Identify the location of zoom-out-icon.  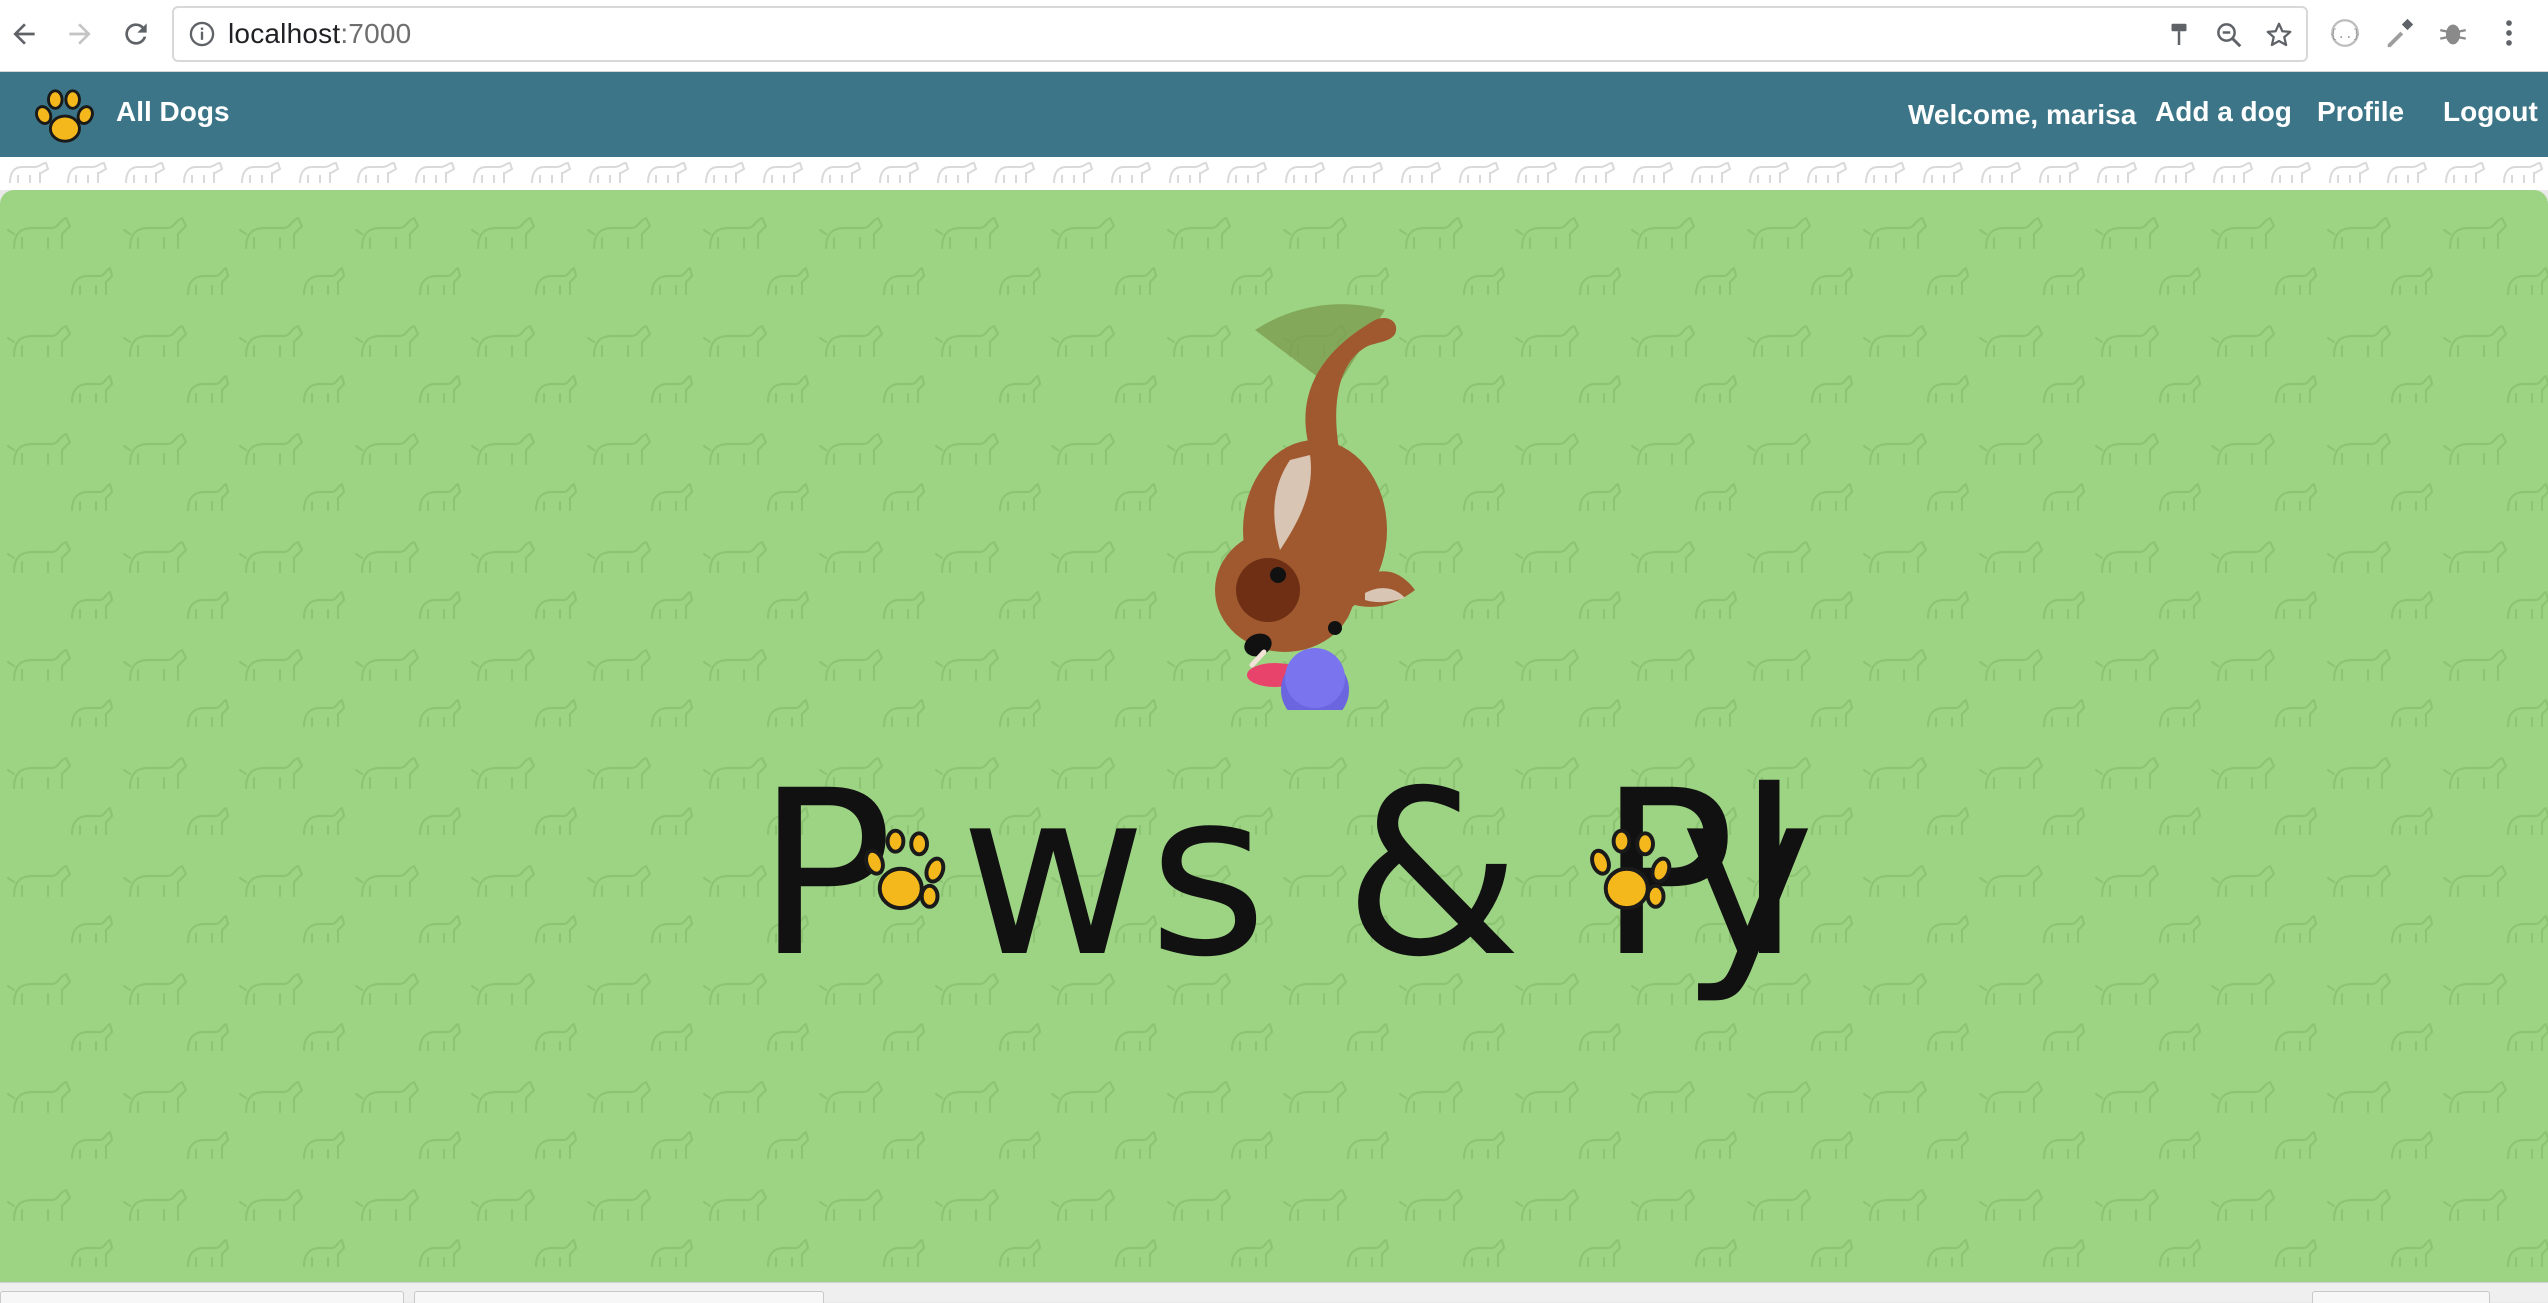
(2229, 35).